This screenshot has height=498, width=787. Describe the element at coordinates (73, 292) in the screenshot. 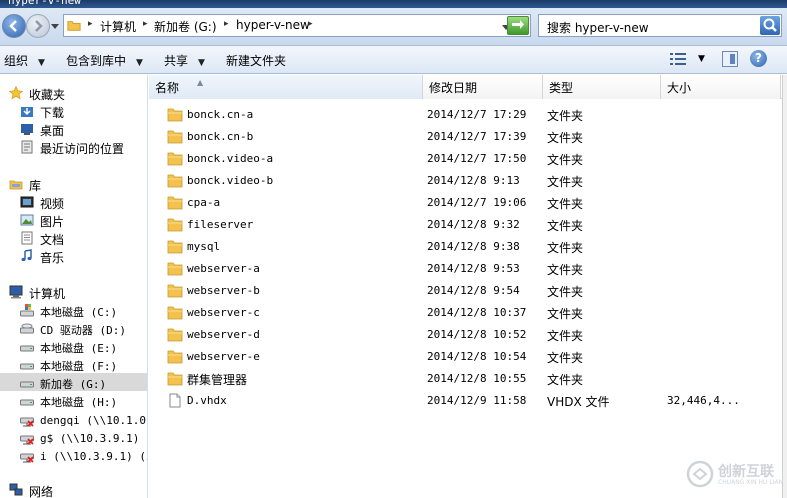

I see `nav-computer: 计算机` at that location.